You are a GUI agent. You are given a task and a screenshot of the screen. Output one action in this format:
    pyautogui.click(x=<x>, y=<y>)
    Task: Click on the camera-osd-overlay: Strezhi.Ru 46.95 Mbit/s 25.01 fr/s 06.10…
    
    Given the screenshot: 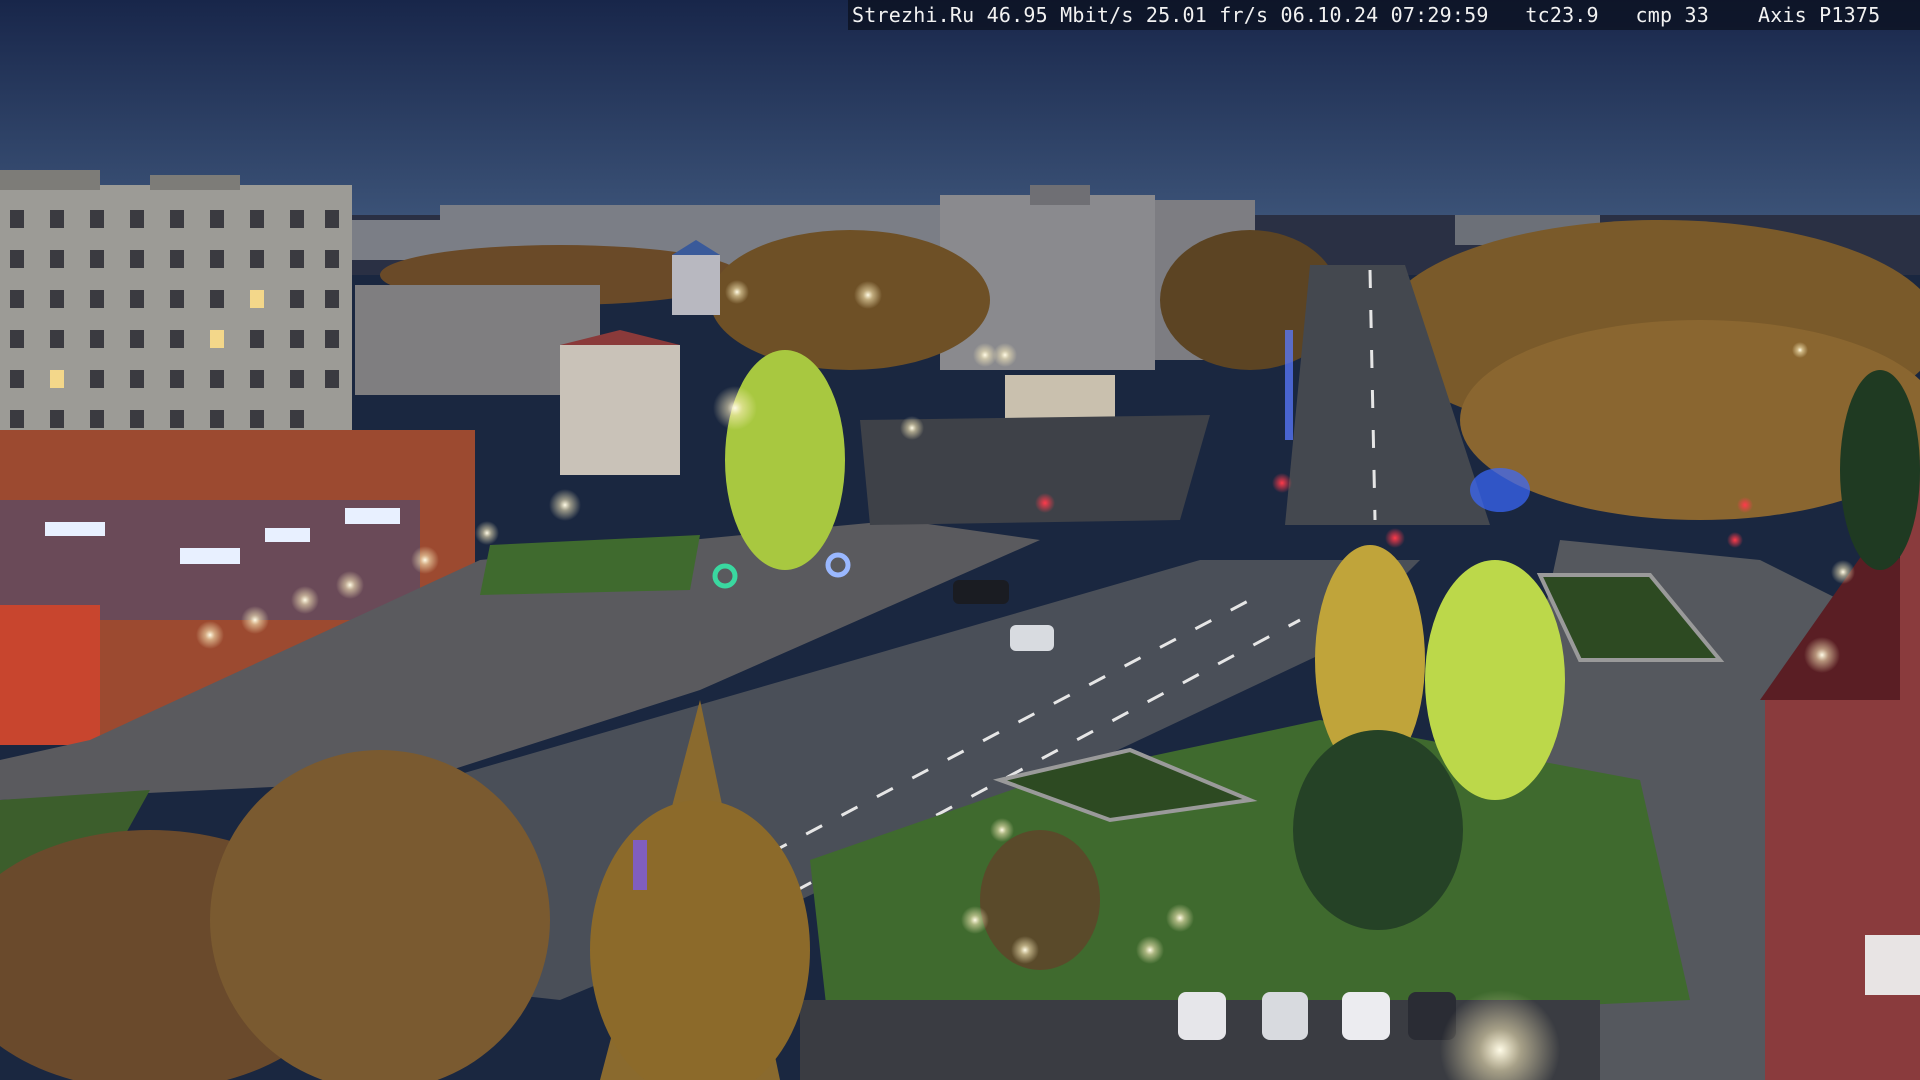 What is the action you would take?
    pyautogui.click(x=1384, y=15)
    